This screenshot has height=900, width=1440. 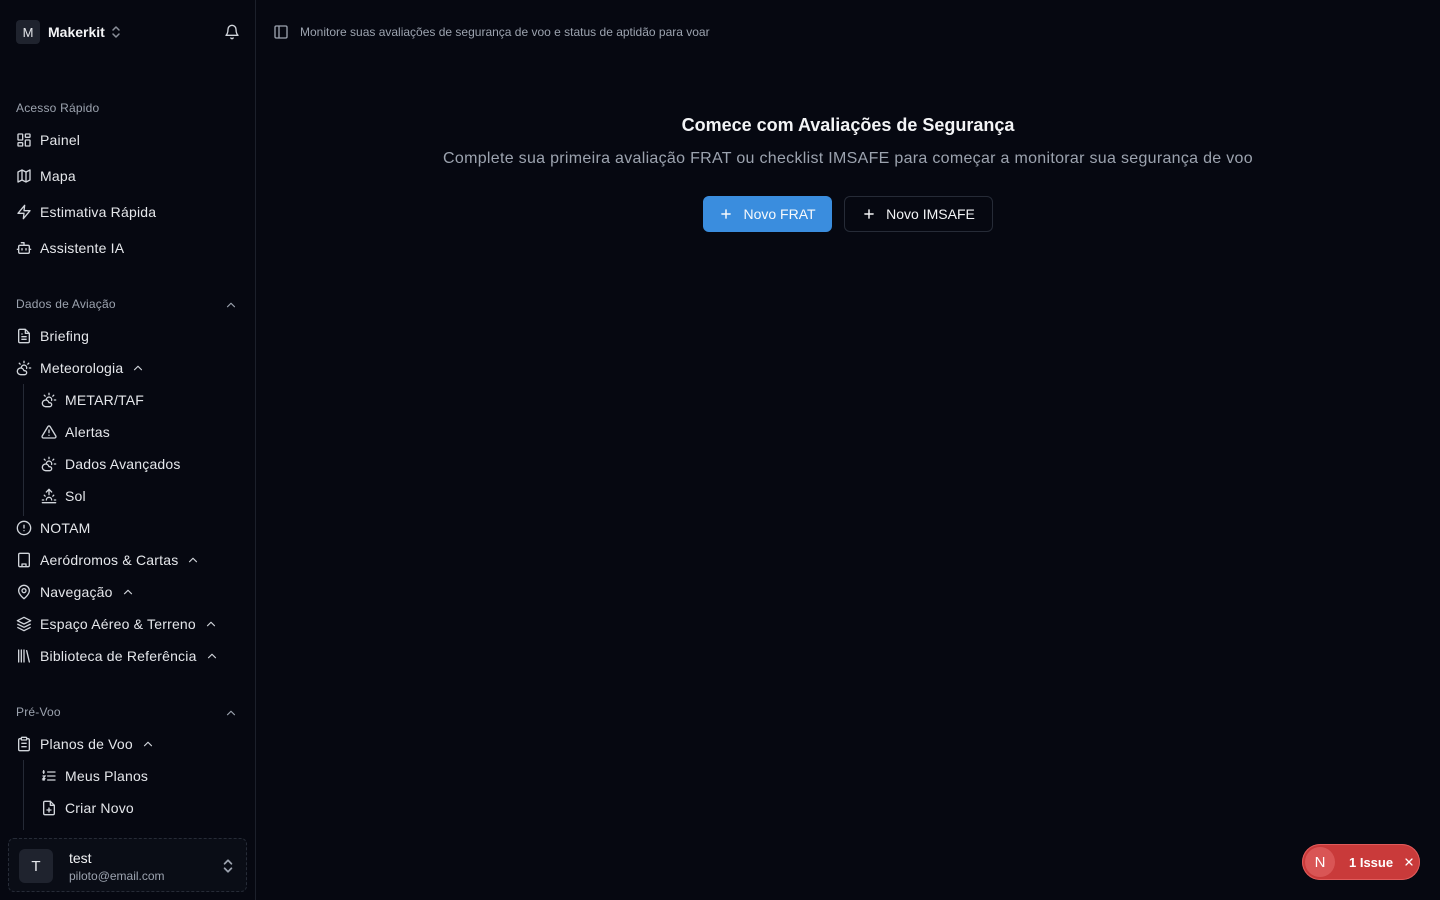 I want to click on warning-icon, so click(x=49, y=432).